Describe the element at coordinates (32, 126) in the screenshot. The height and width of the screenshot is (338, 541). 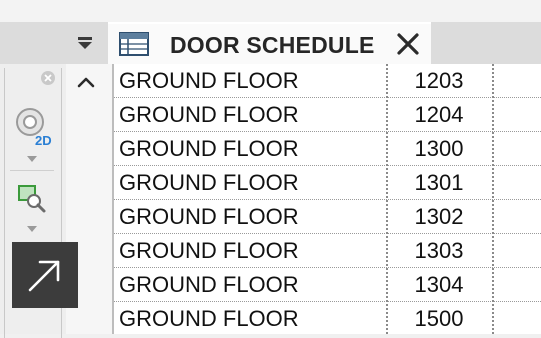
I see `steering-wheel-2d-icon: 2D` at that location.